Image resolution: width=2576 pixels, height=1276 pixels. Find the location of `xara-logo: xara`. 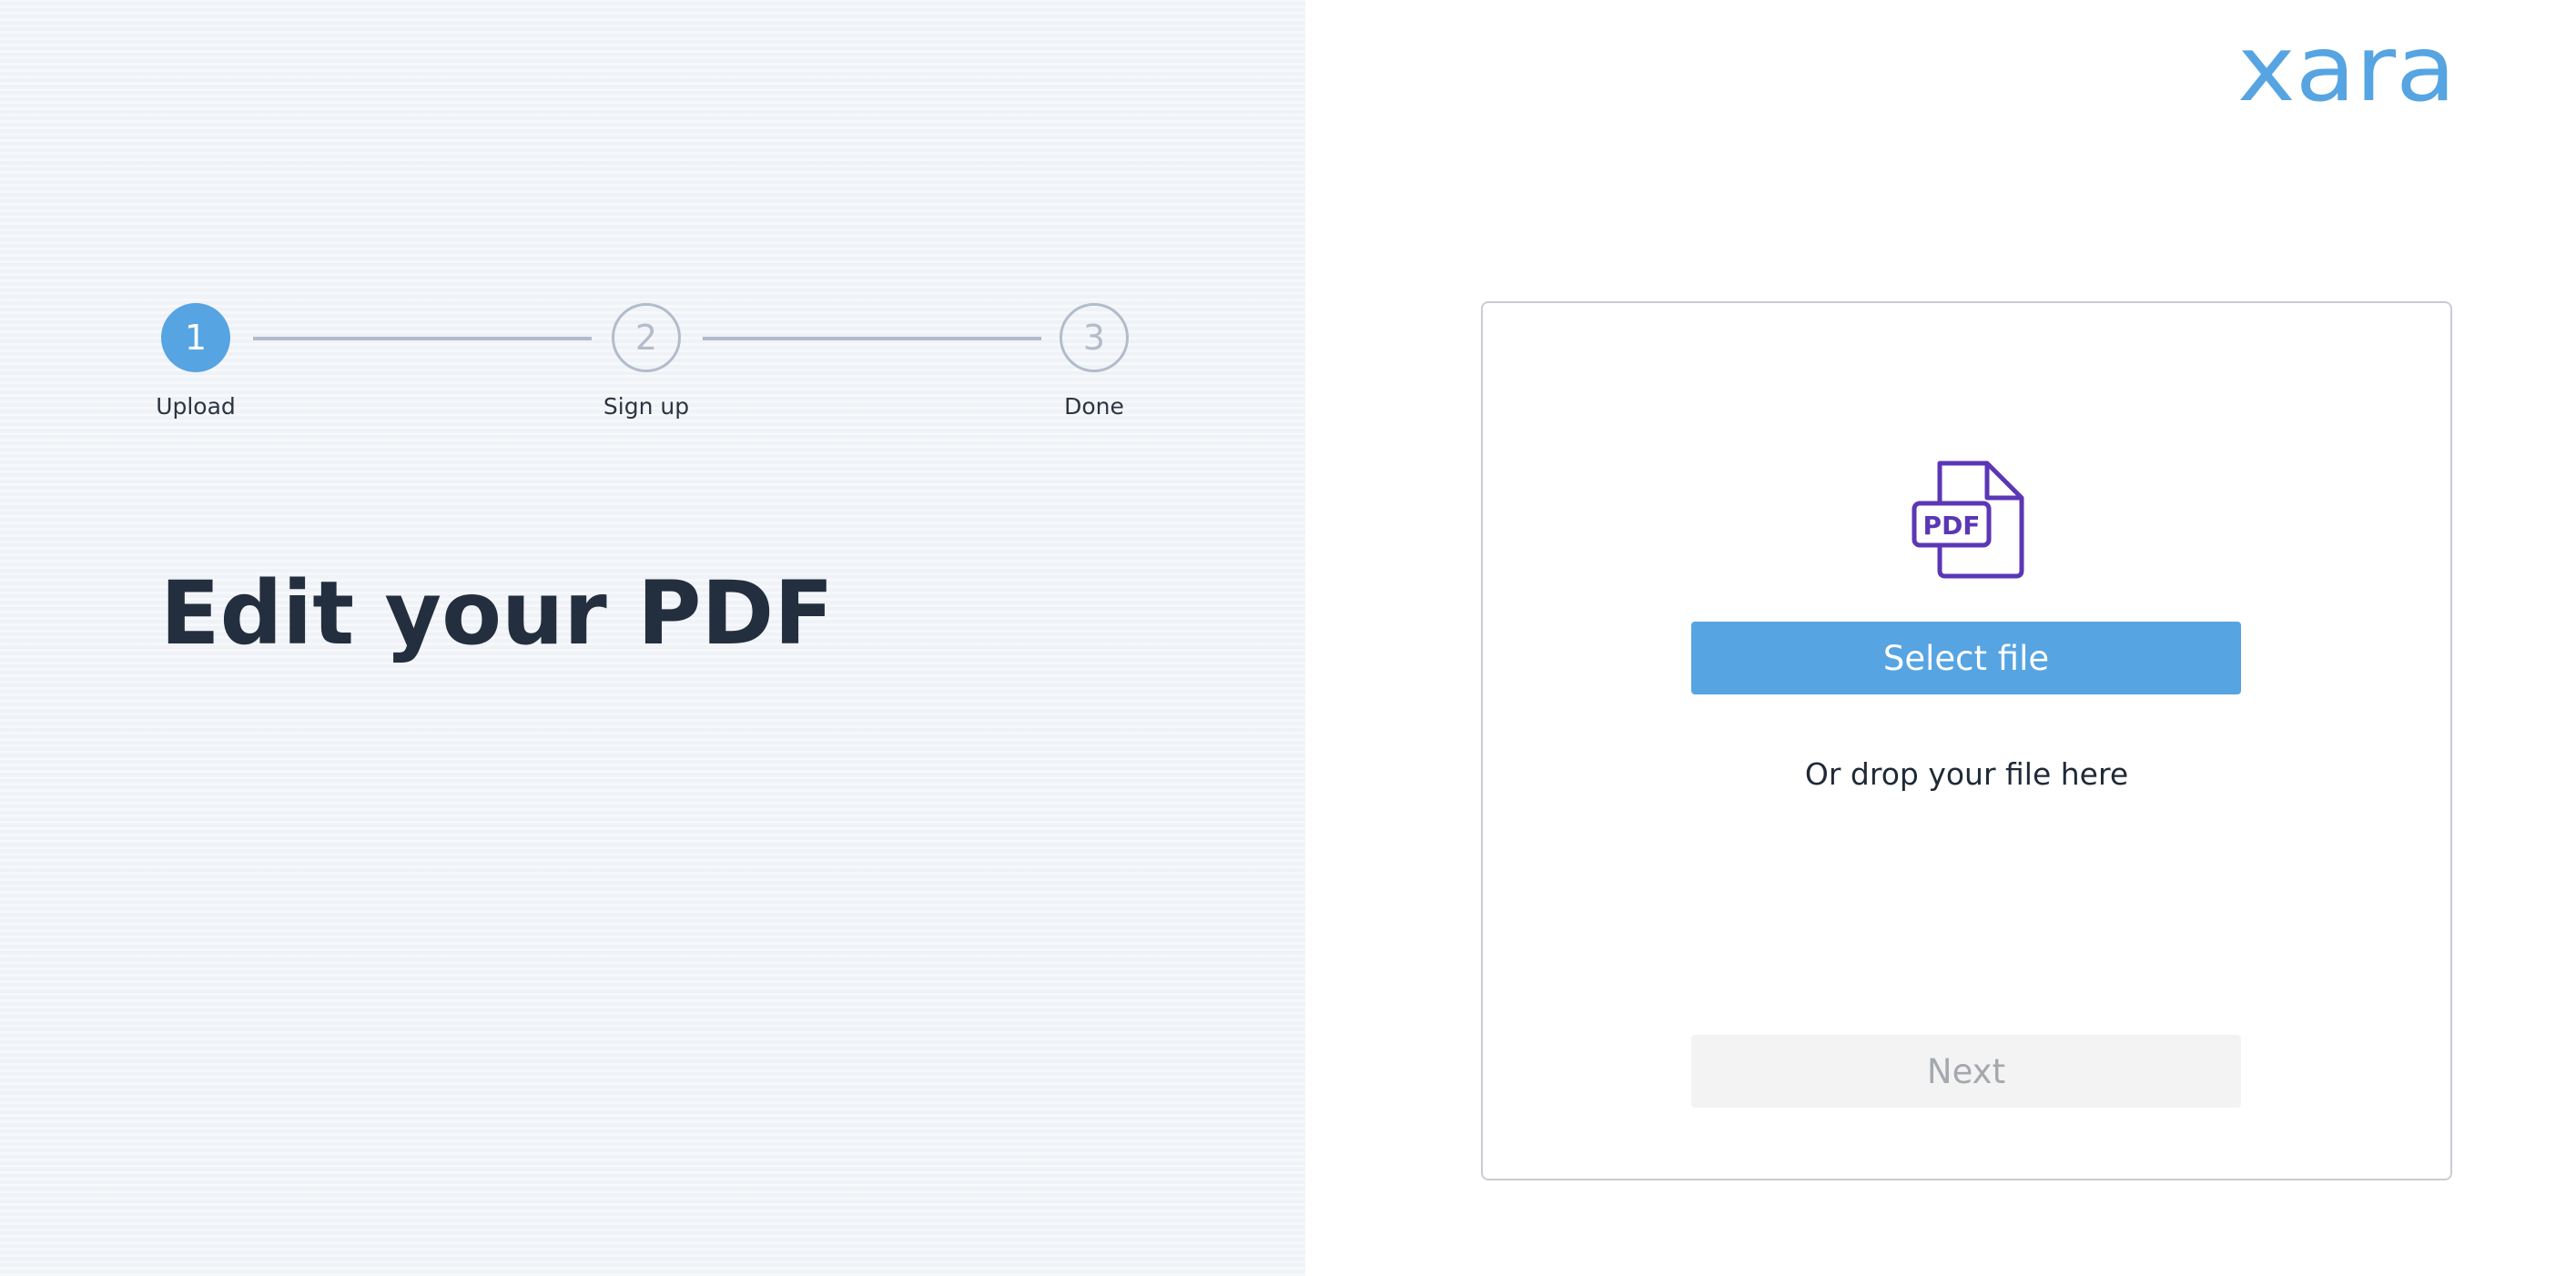

xara-logo: xara is located at coordinates (2349, 68).